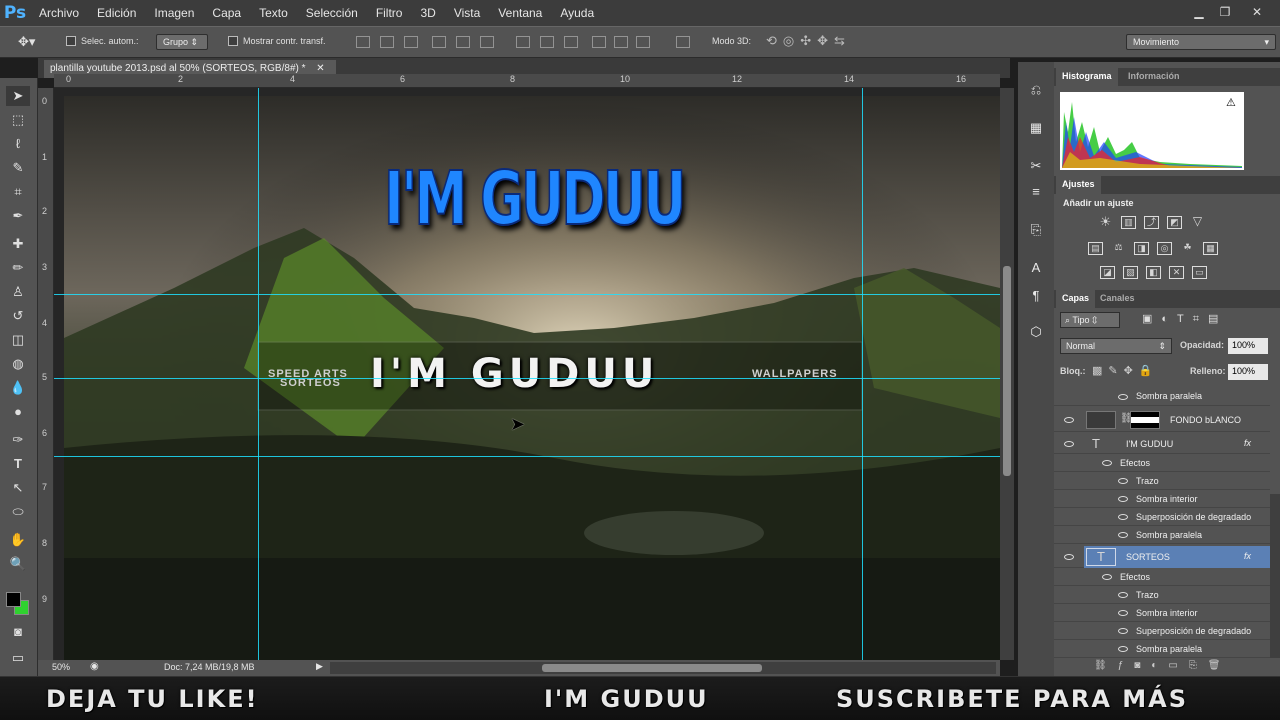 This screenshot has height=720, width=1280. What do you see at coordinates (387, 42) in the screenshot?
I see `align-vcenter-icon` at bounding box center [387, 42].